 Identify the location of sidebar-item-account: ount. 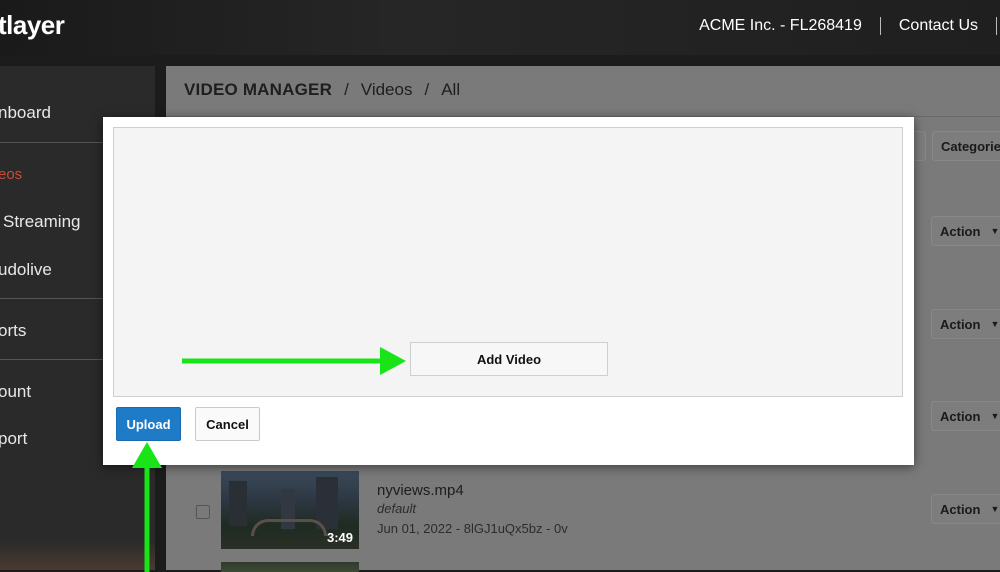
(15, 392).